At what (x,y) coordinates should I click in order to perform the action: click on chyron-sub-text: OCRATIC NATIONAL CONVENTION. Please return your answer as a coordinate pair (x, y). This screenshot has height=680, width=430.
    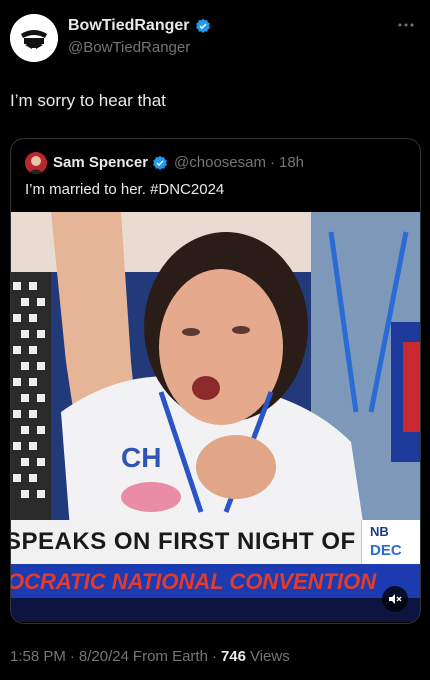
    Looking at the image, I should click on (194, 581).